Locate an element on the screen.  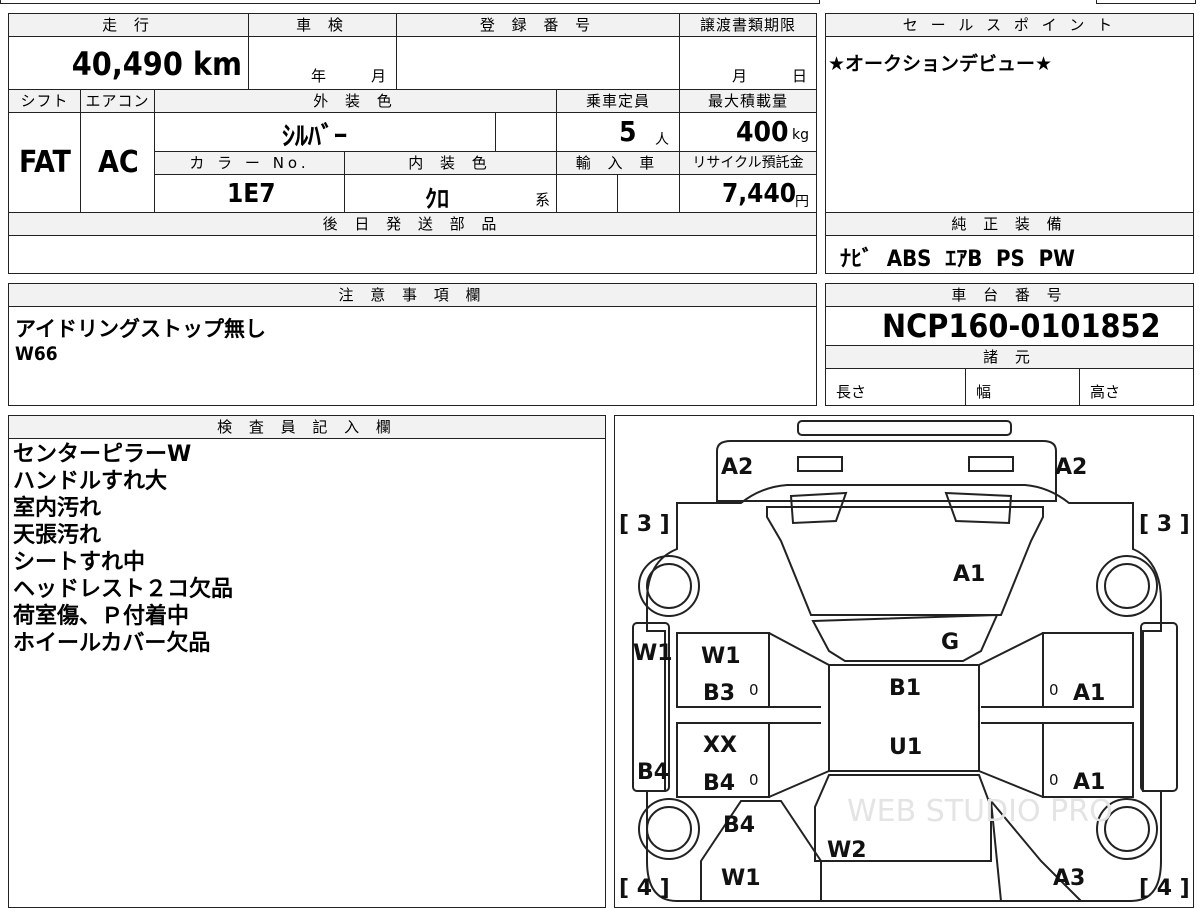
inspector-line-5: シートすれ中 is located at coordinates (79, 562).